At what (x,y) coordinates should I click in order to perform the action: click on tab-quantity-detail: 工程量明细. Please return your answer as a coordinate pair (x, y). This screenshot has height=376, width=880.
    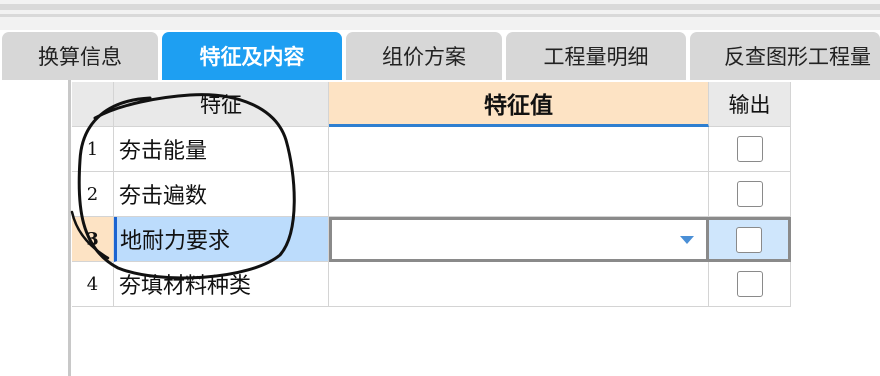
    Looking at the image, I should click on (596, 56).